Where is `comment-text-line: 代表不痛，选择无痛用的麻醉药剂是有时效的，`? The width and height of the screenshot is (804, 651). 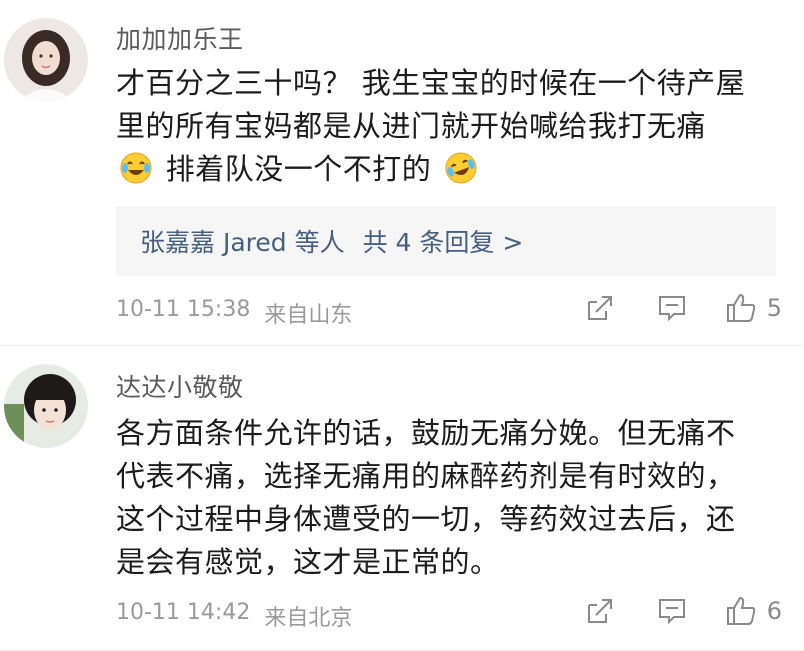 comment-text-line: 代表不痛，选择无痛用的麻醉药剂是有时效的， is located at coordinates (426, 476).